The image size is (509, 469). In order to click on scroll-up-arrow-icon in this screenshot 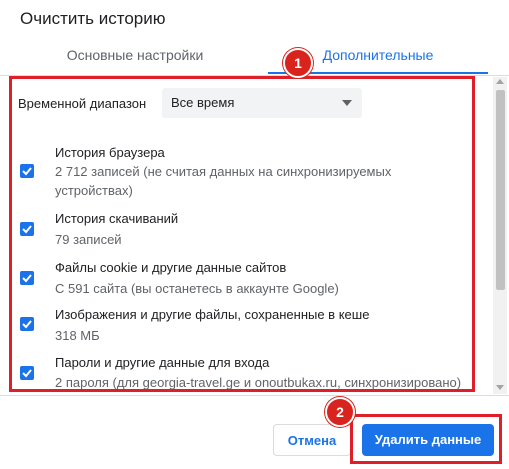, I will do `click(500, 81)`.